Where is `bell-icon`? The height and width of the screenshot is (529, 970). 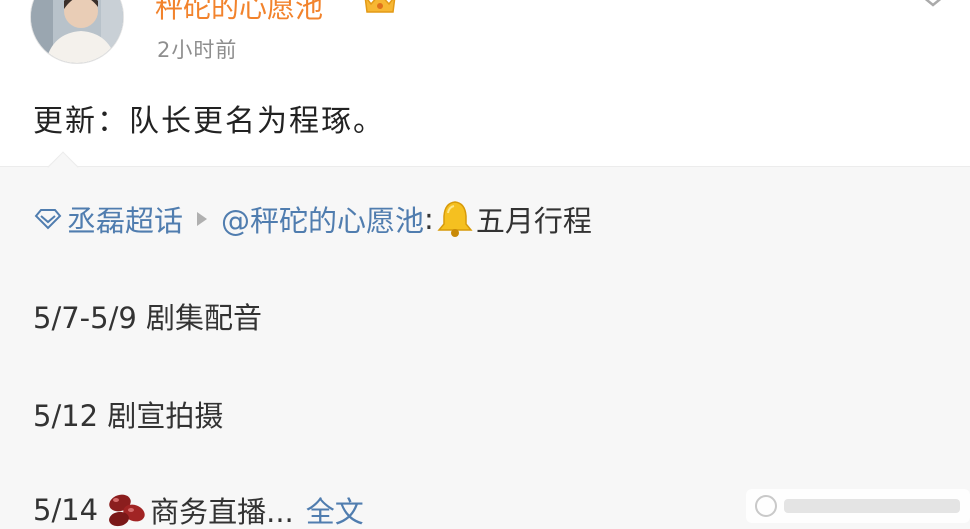 bell-icon is located at coordinates (455, 219).